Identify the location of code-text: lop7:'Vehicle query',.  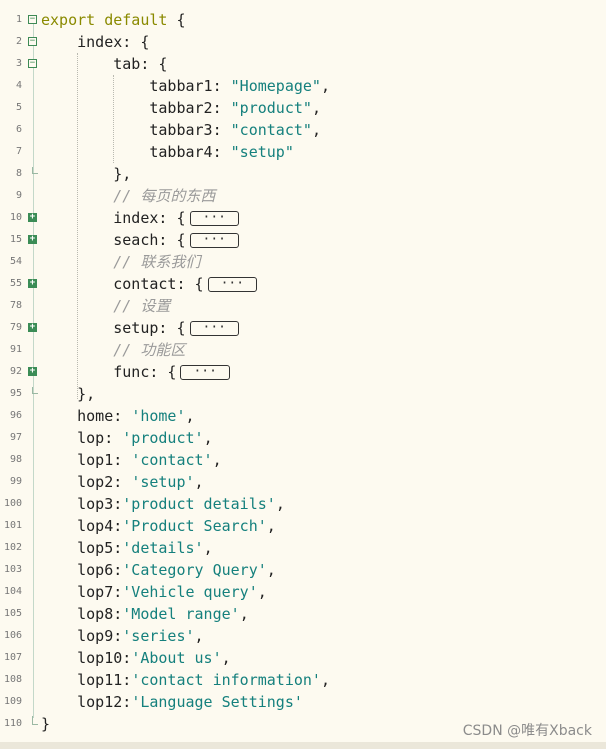
(154, 592).